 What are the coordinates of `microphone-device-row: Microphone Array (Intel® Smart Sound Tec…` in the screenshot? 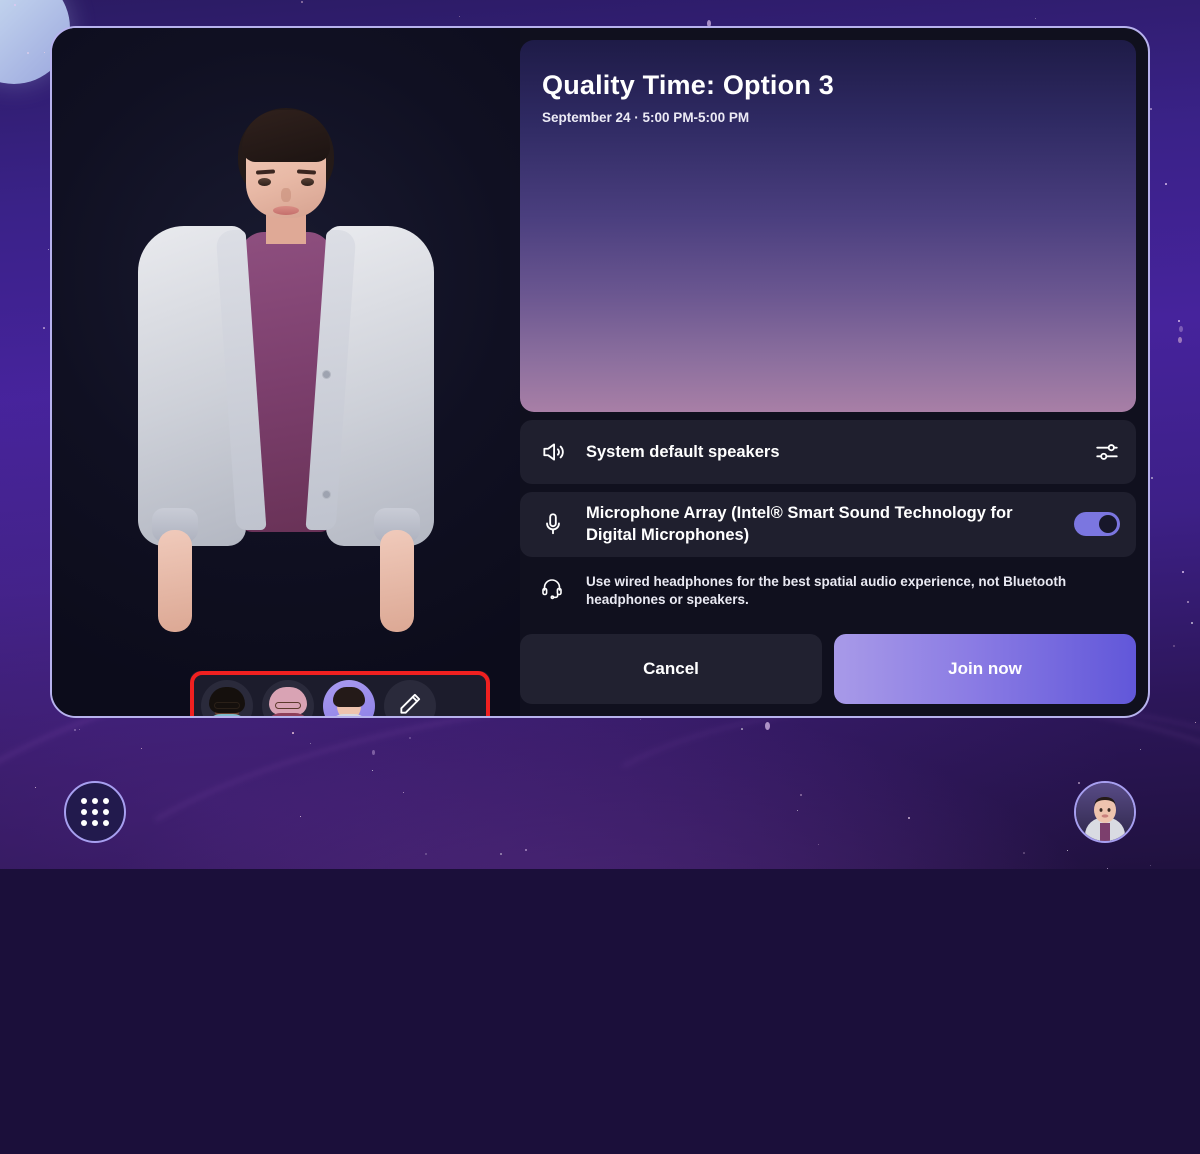 It's located at (828, 524).